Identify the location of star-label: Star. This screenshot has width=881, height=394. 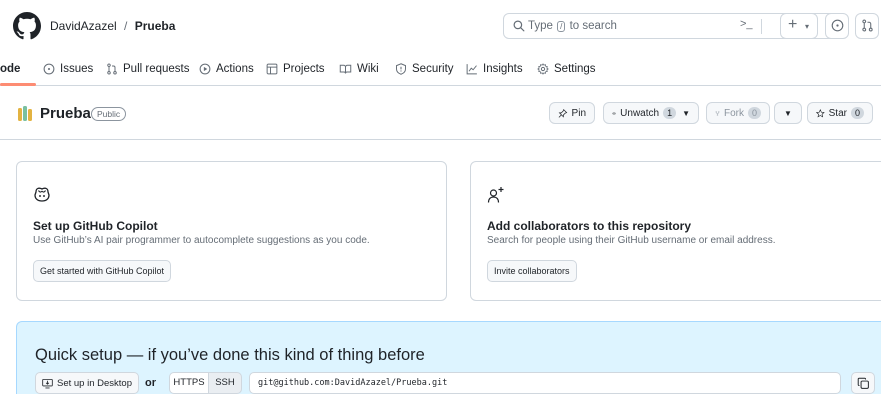
(837, 113).